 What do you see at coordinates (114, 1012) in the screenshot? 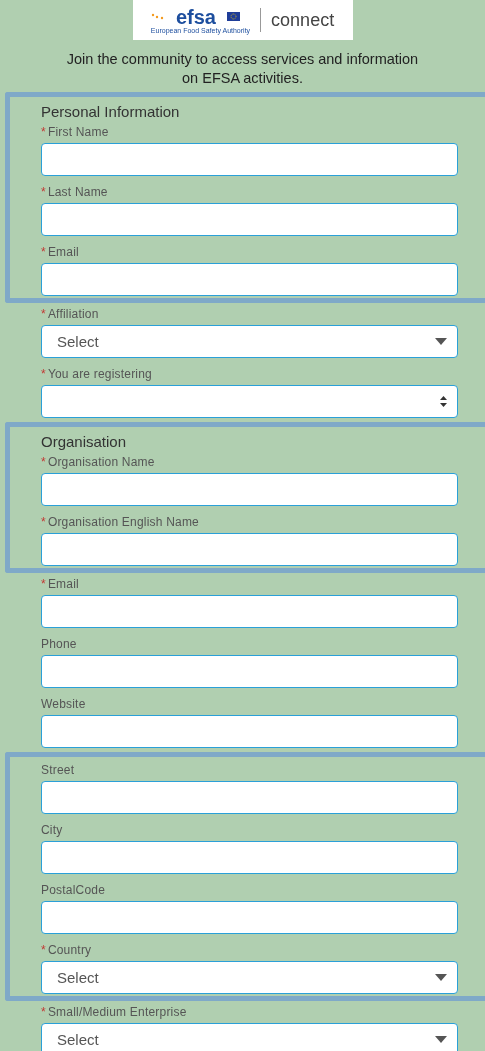
I see `field-label: * Small/Medium Enterprise` at bounding box center [114, 1012].